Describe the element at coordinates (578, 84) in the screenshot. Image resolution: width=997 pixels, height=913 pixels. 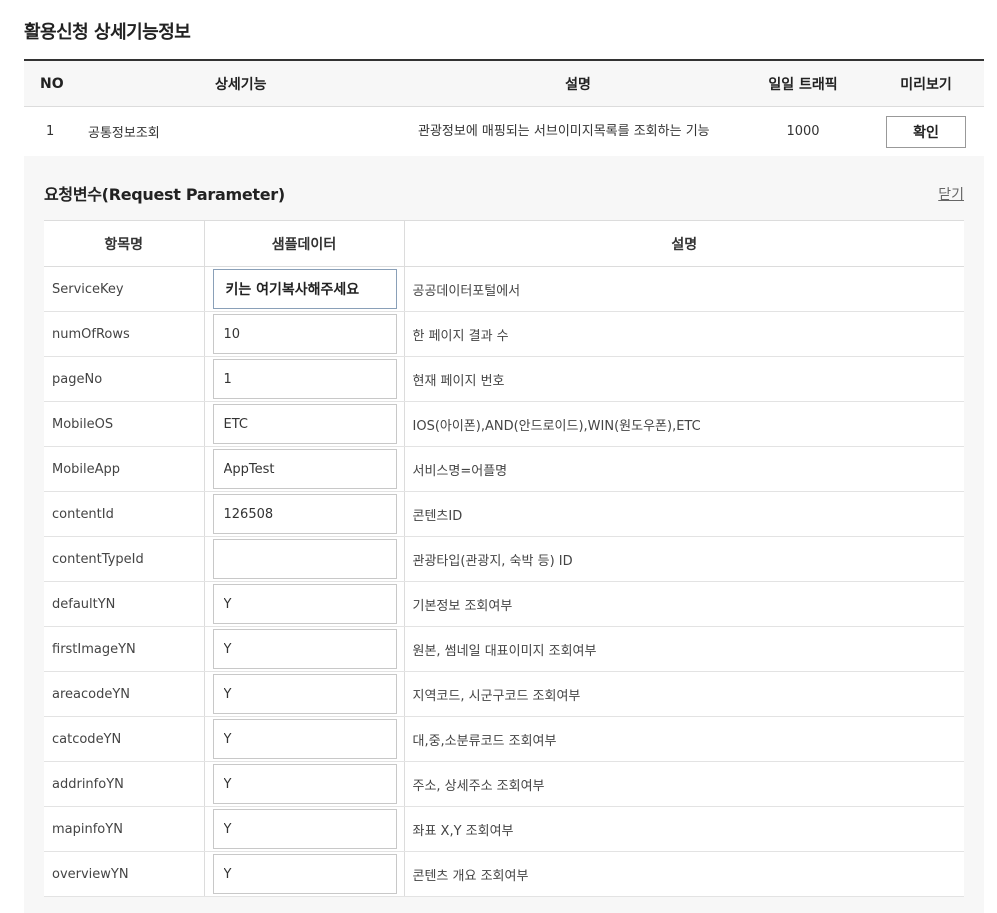
I see `header-desc: 설명` at that location.